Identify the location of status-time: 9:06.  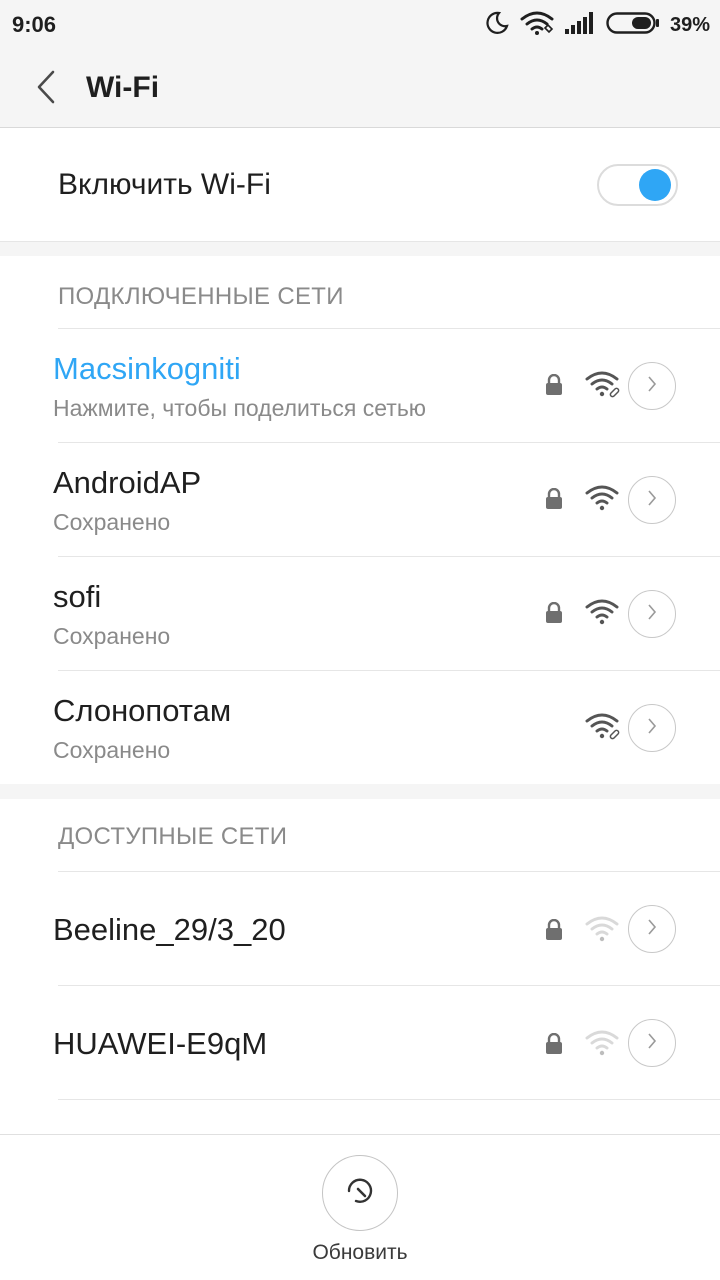
(34, 24).